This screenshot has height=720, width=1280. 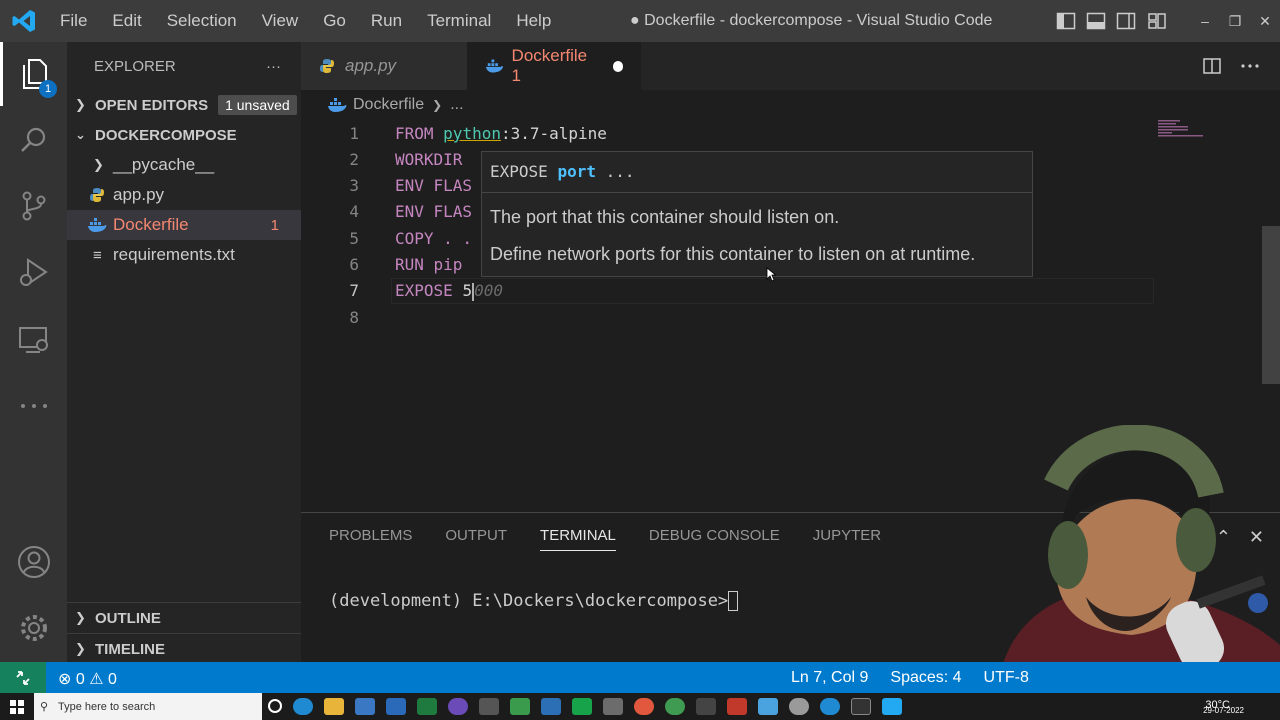 What do you see at coordinates (892, 706) in the screenshot?
I see `vscode-taskbar-icon` at bounding box center [892, 706].